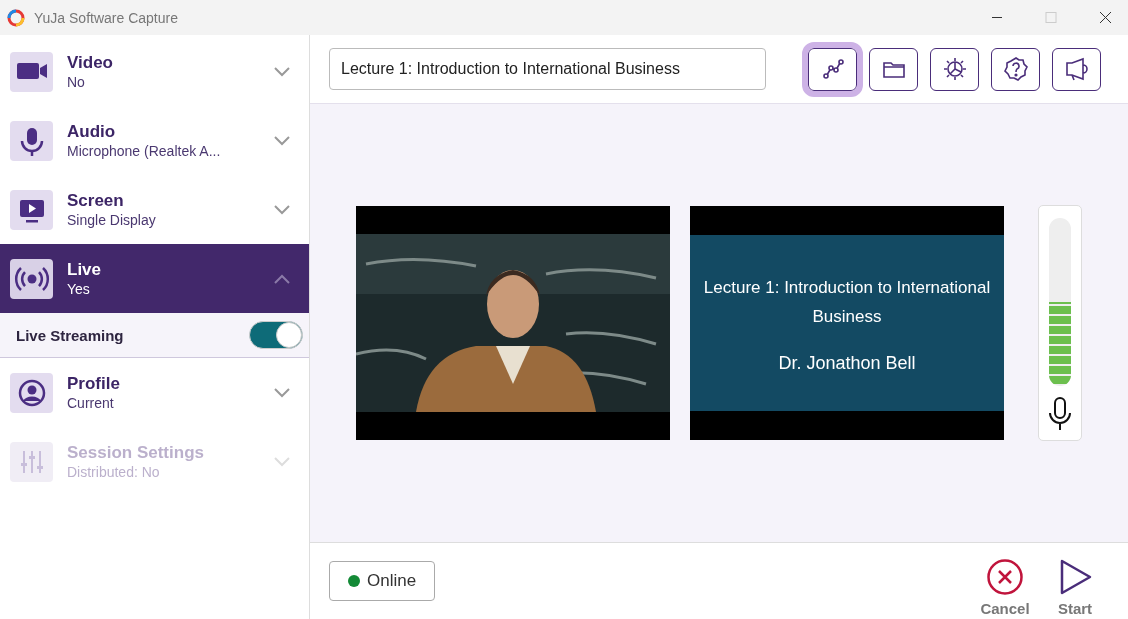 Image resolution: width=1128 pixels, height=619 pixels. I want to click on toggle-switch, so click(276, 335).